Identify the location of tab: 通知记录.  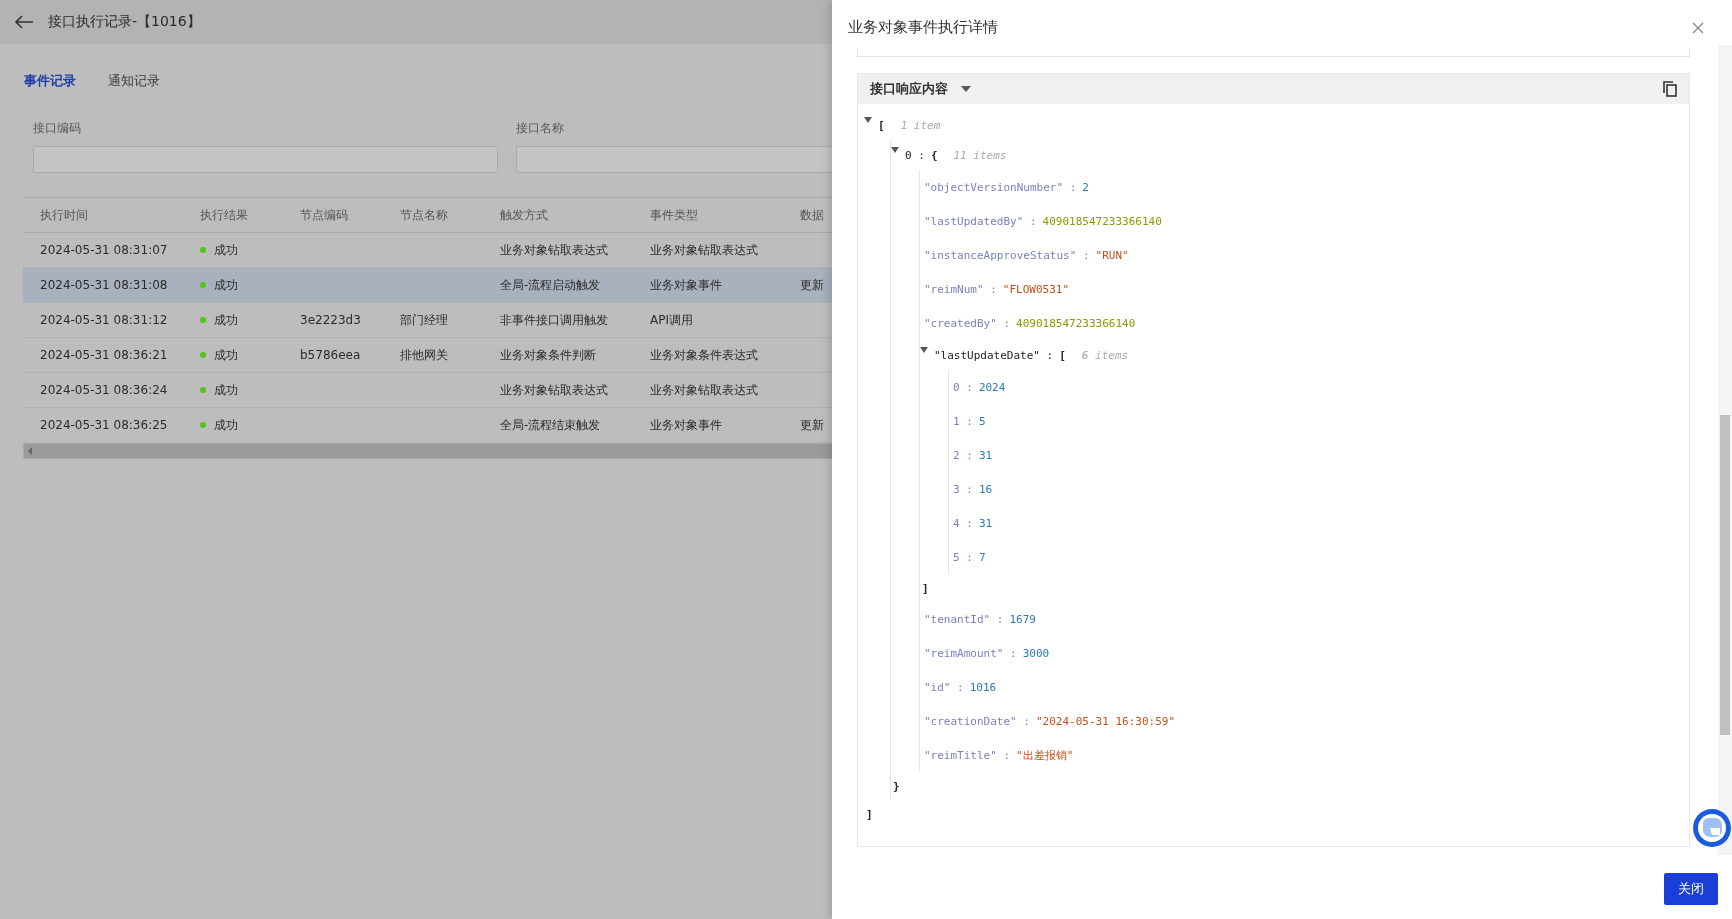
(134, 85).